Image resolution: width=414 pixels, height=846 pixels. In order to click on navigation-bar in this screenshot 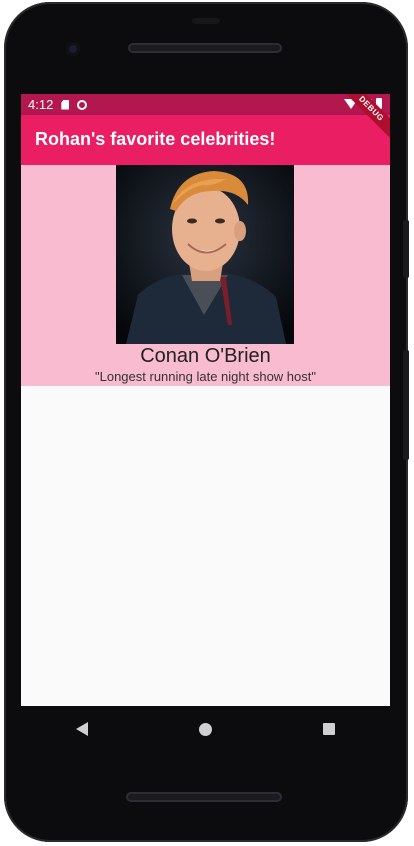, I will do `click(205, 729)`.